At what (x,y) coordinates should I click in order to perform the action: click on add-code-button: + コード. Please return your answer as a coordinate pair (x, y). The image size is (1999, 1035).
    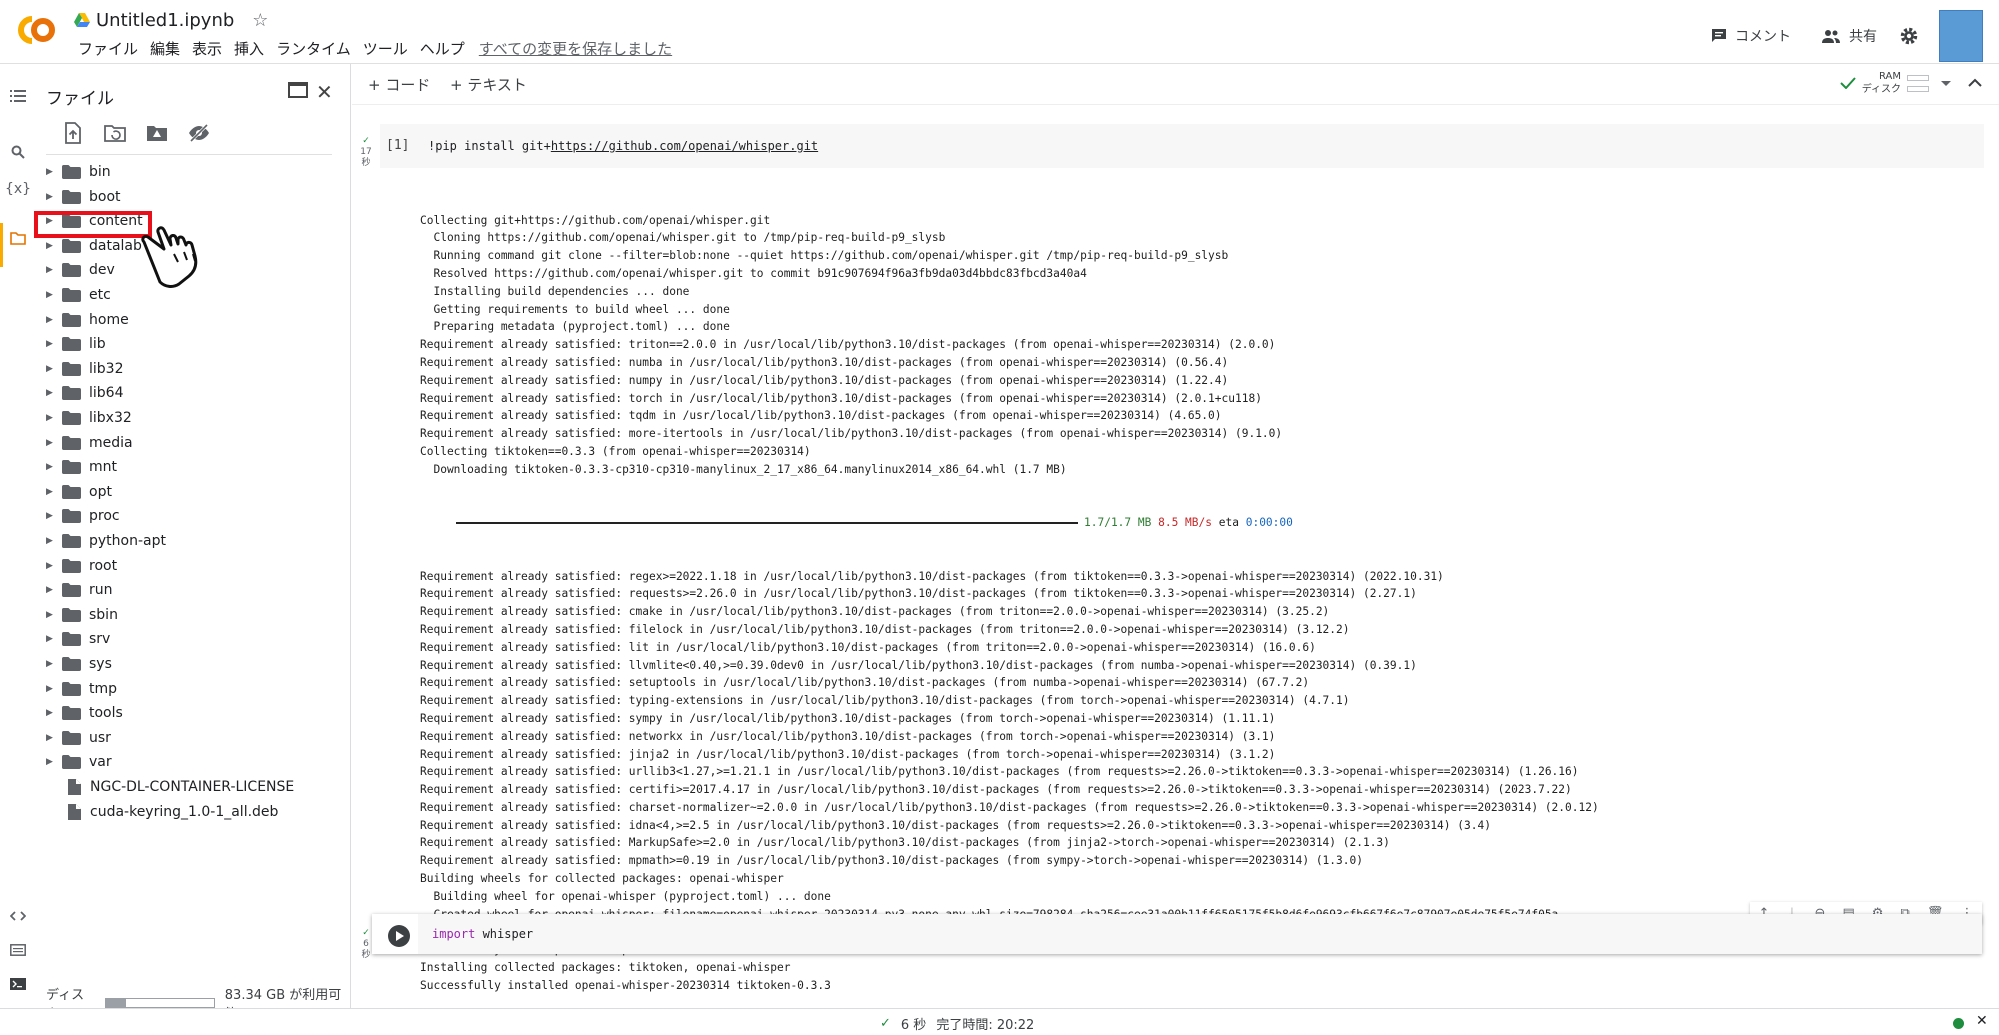
    Looking at the image, I should click on (399, 84).